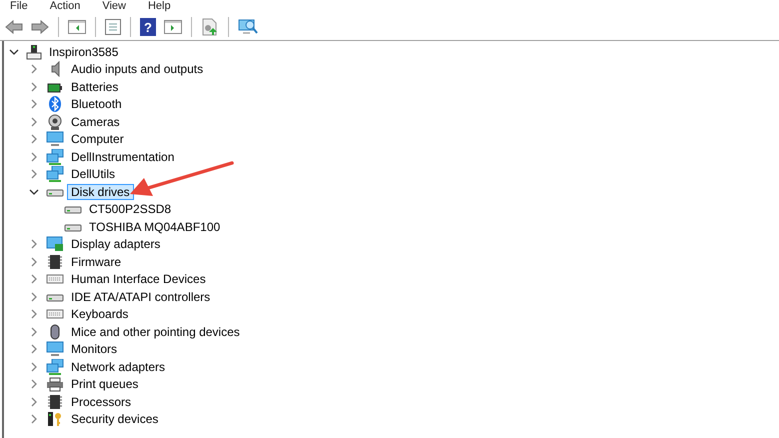  What do you see at coordinates (104, 384) in the screenshot?
I see `tree-item: Print queues` at bounding box center [104, 384].